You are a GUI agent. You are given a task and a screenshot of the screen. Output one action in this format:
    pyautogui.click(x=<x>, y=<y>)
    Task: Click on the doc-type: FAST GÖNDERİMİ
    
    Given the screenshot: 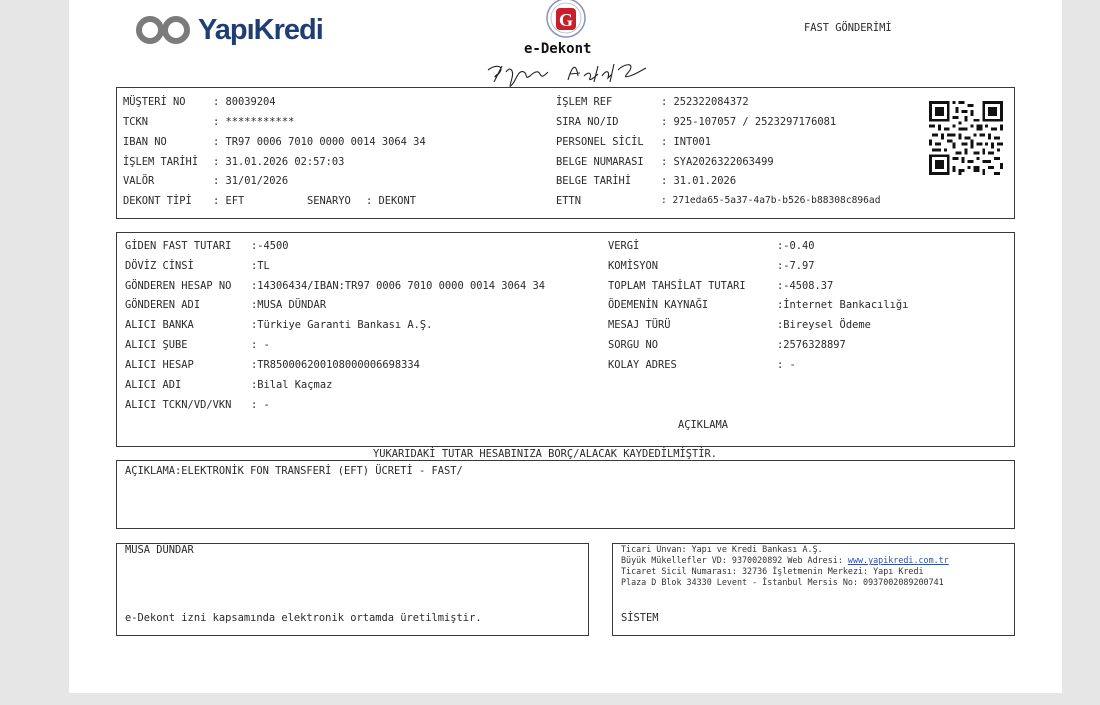 What is the action you would take?
    pyautogui.click(x=848, y=28)
    